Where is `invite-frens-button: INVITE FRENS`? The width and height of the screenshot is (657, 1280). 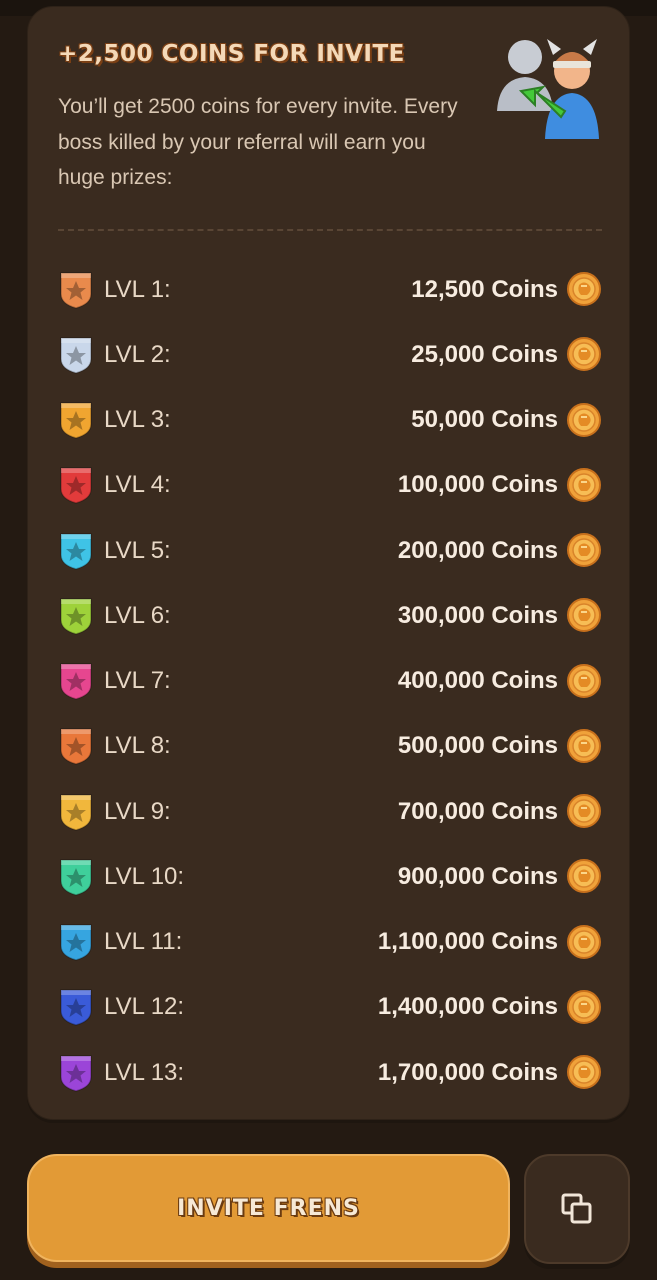
invite-frens-button: INVITE FRENS is located at coordinates (268, 1208).